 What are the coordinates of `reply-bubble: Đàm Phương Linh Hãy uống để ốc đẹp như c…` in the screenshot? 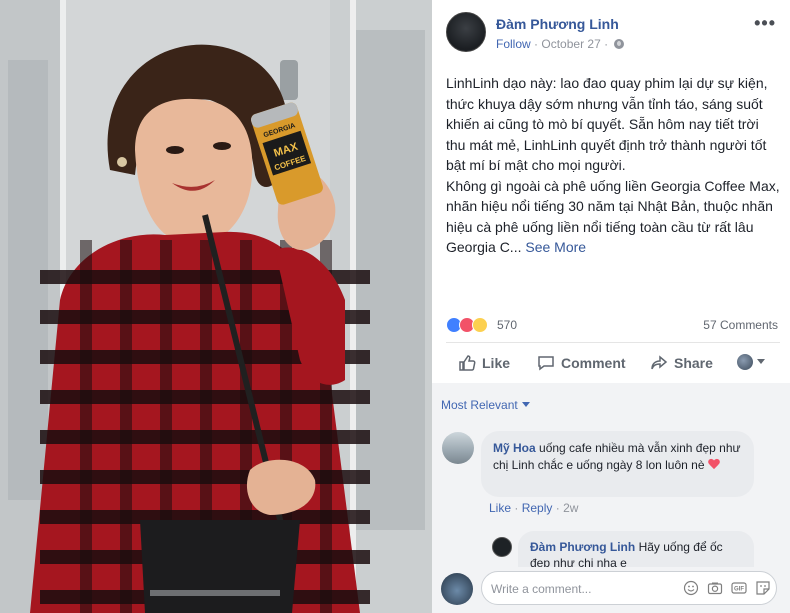 It's located at (636, 550).